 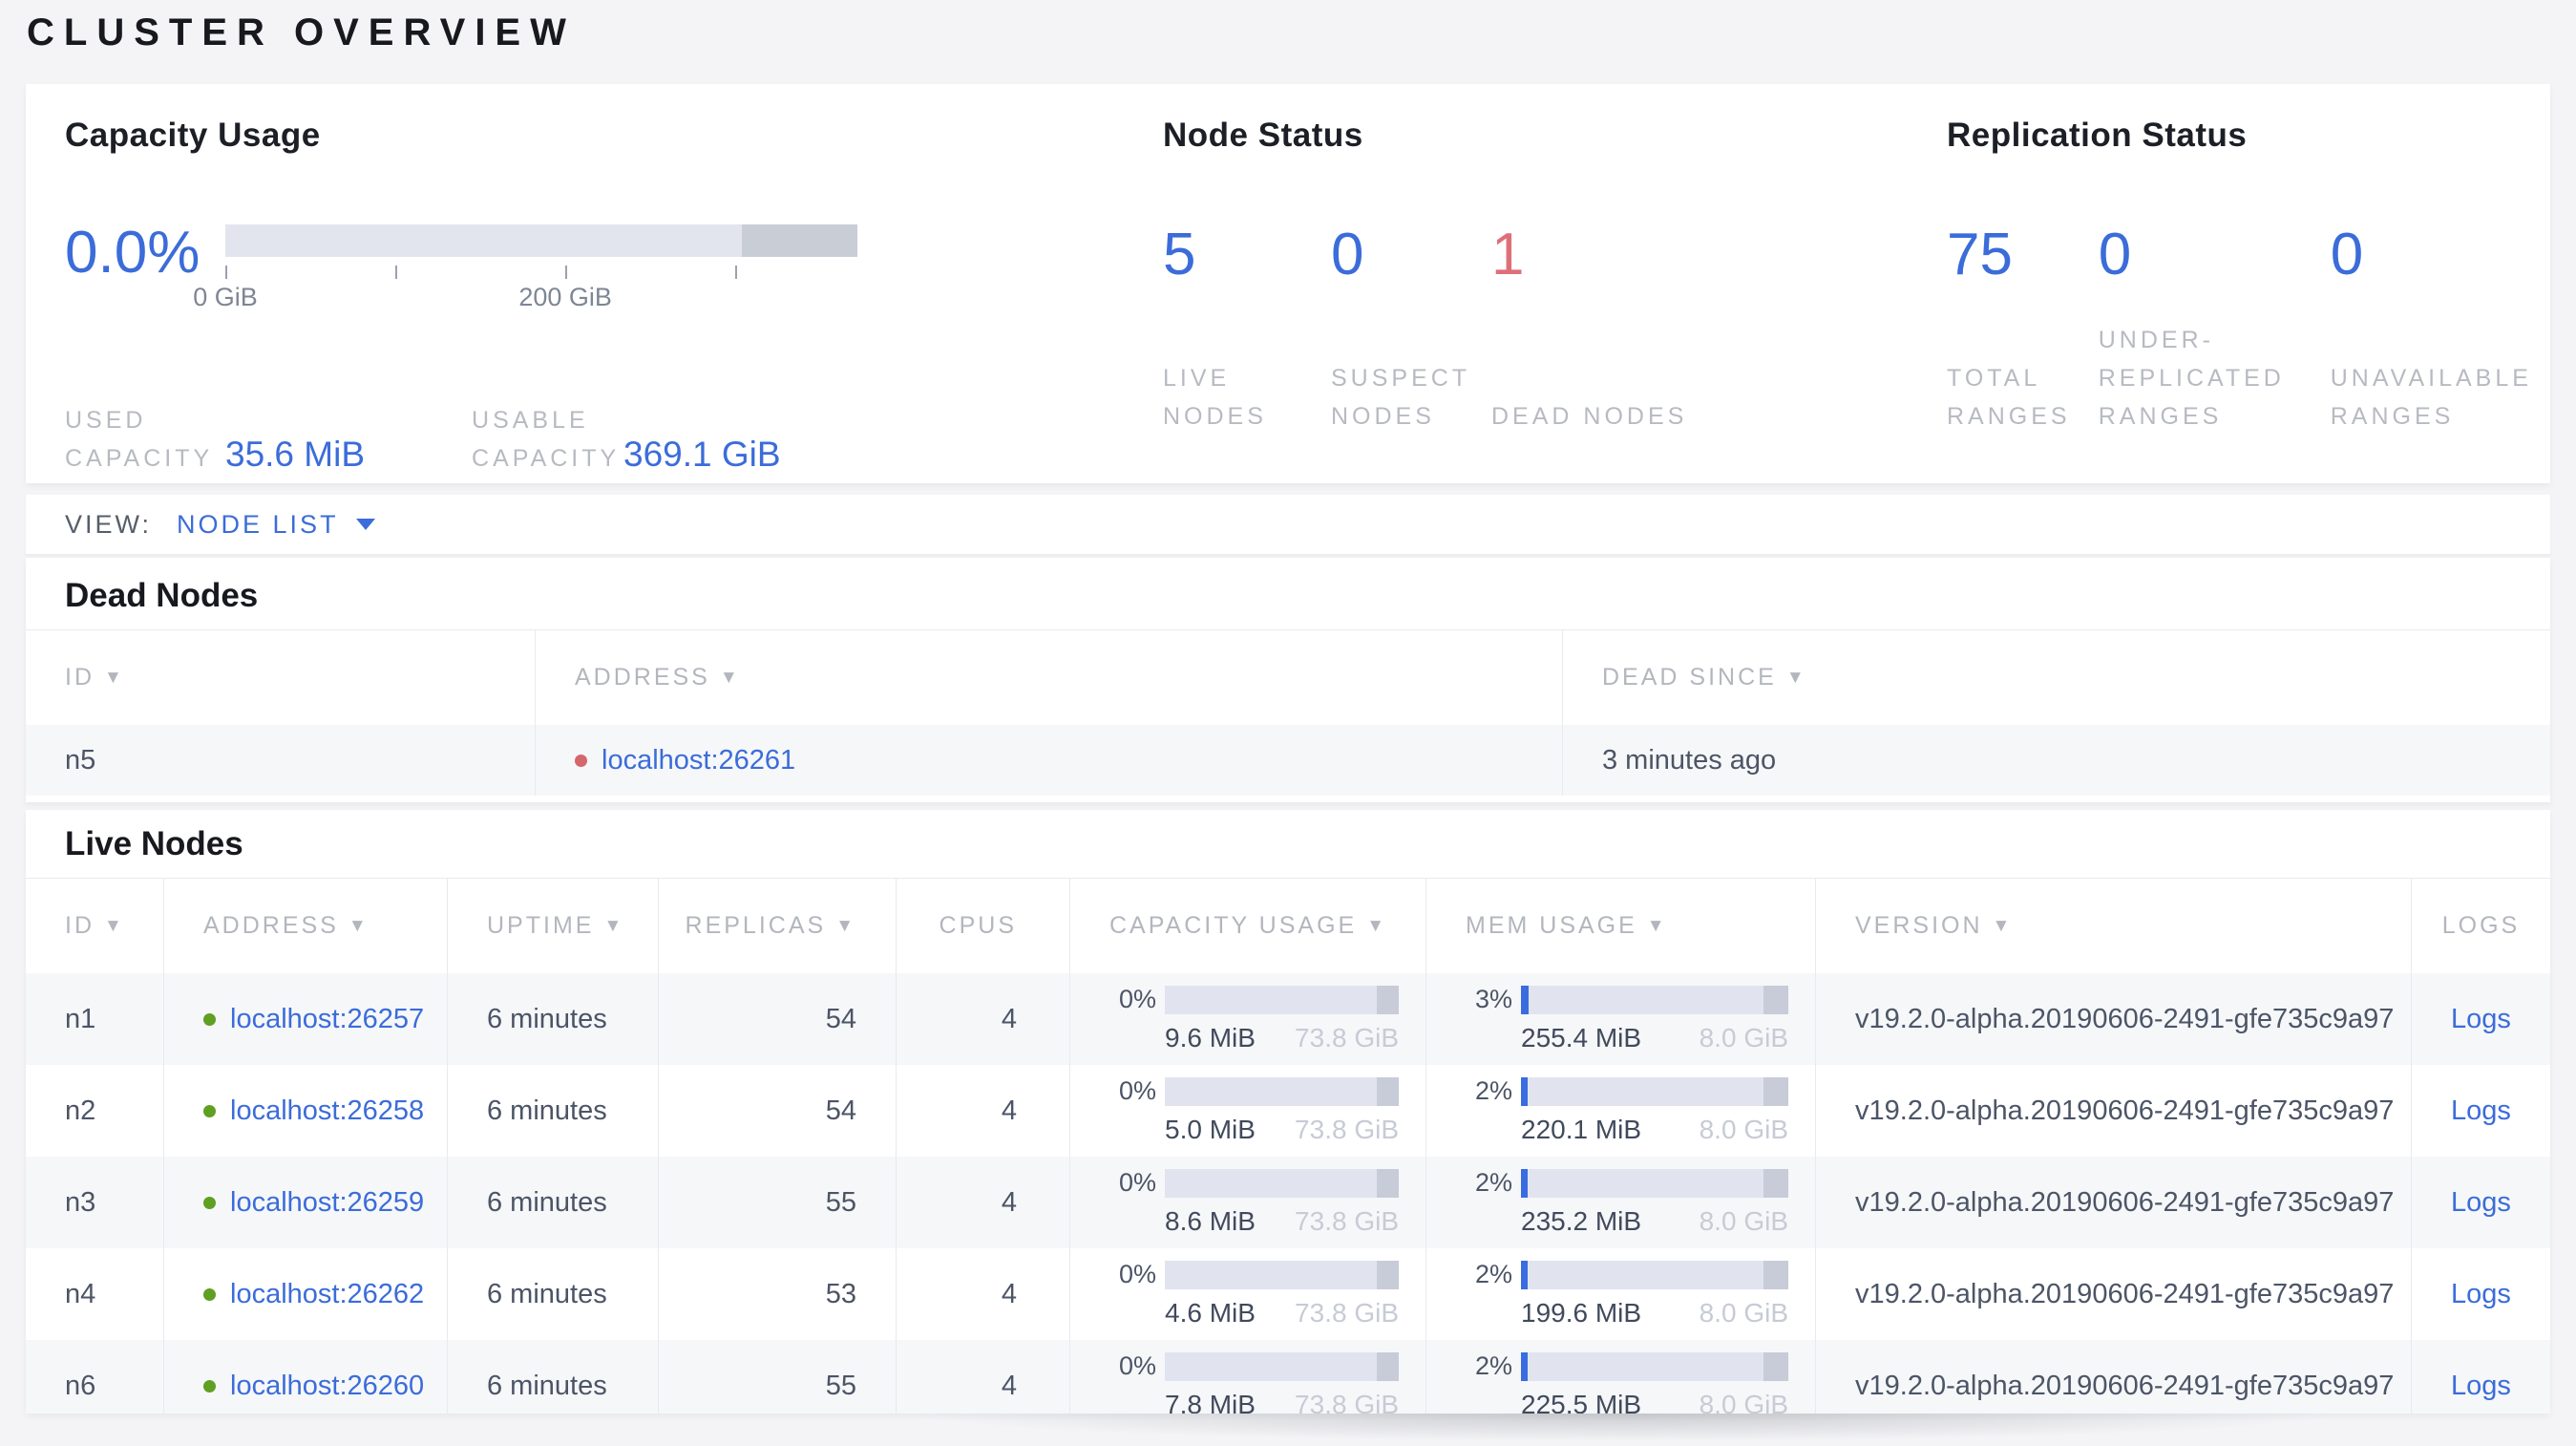 I want to click on live-header-uptime: UPTIME ▼, so click(x=552, y=926).